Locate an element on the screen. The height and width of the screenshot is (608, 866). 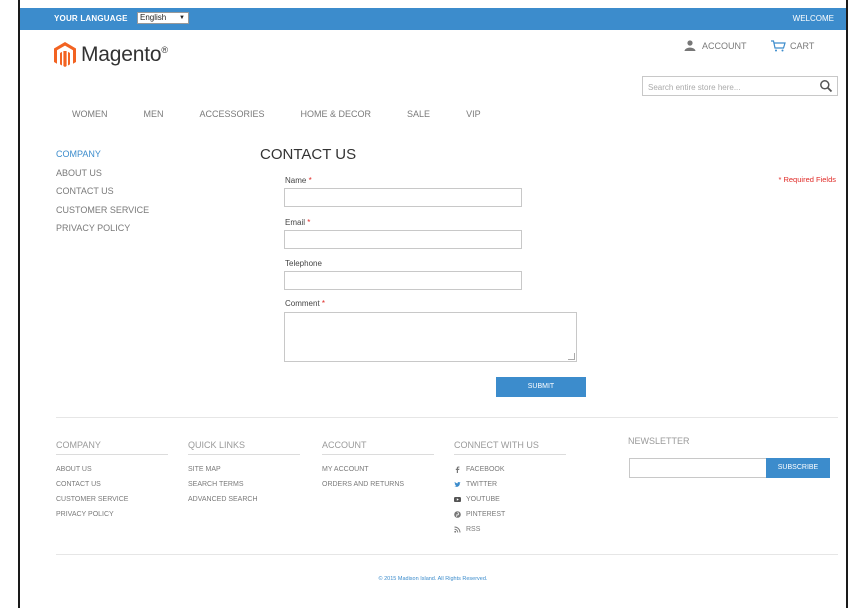
nav-item-sale: SALE is located at coordinates (418, 114).